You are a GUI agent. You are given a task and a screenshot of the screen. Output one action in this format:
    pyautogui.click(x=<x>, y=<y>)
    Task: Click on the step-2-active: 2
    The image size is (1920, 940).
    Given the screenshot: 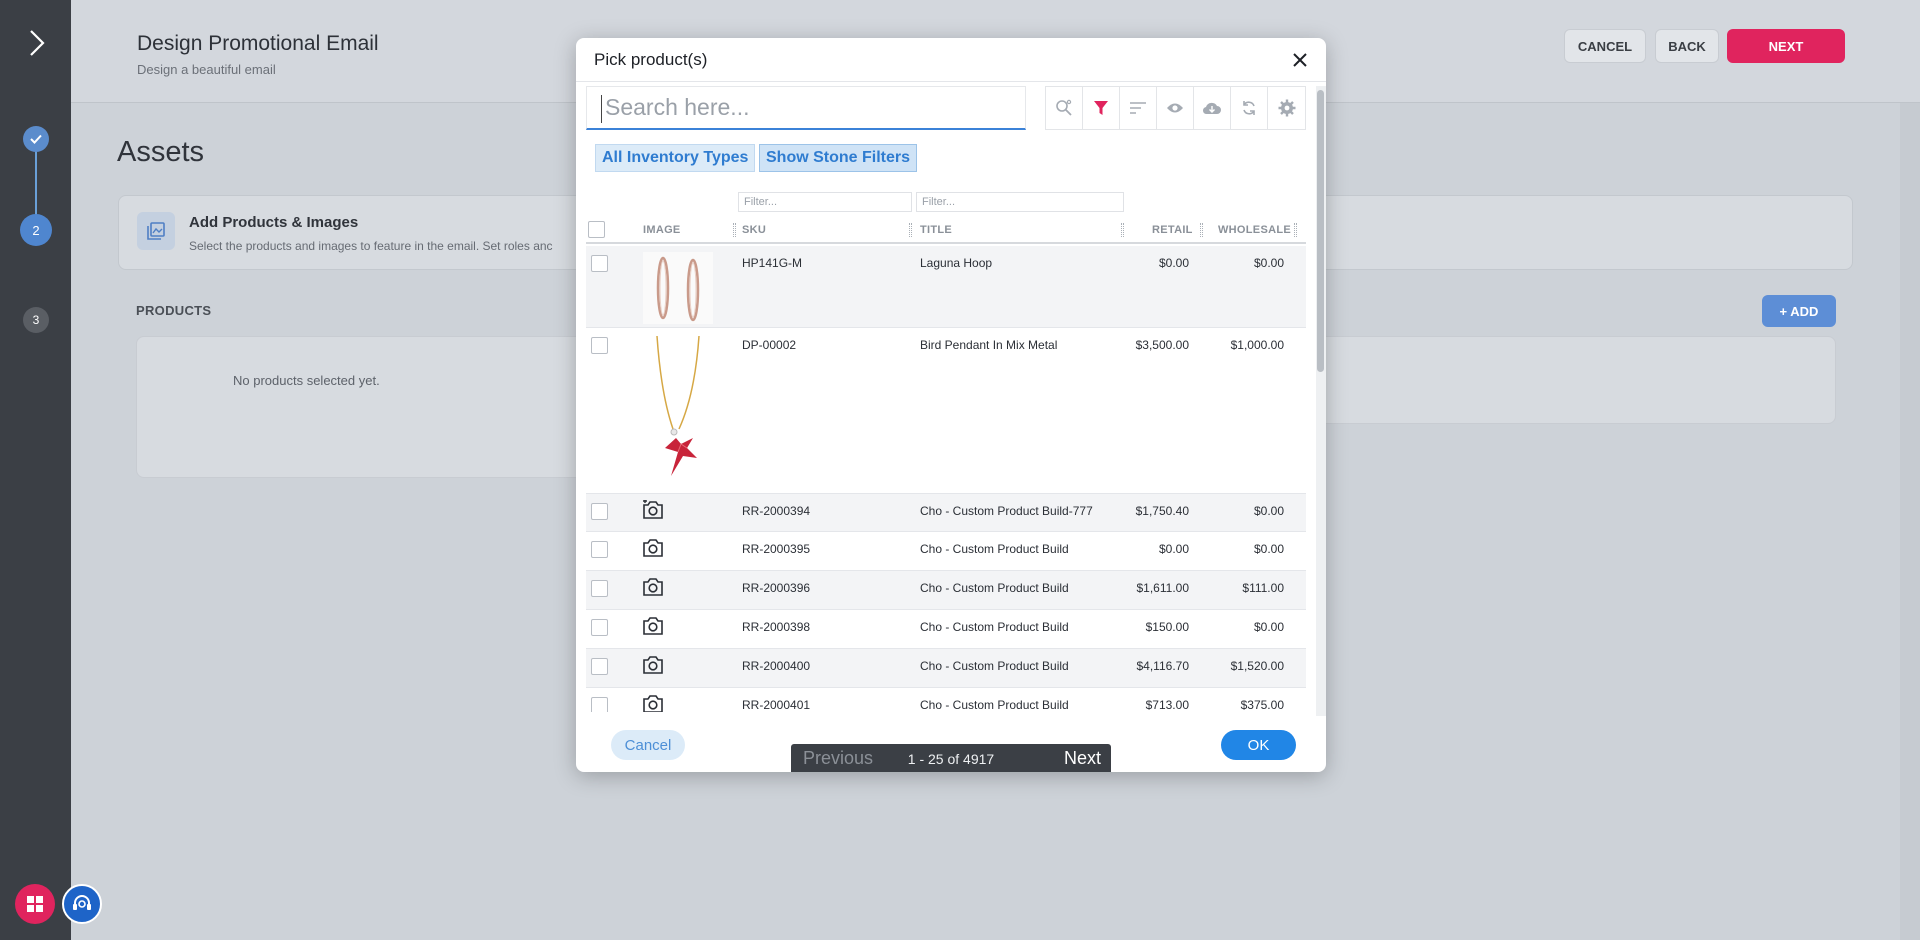 What is the action you would take?
    pyautogui.click(x=36, y=230)
    